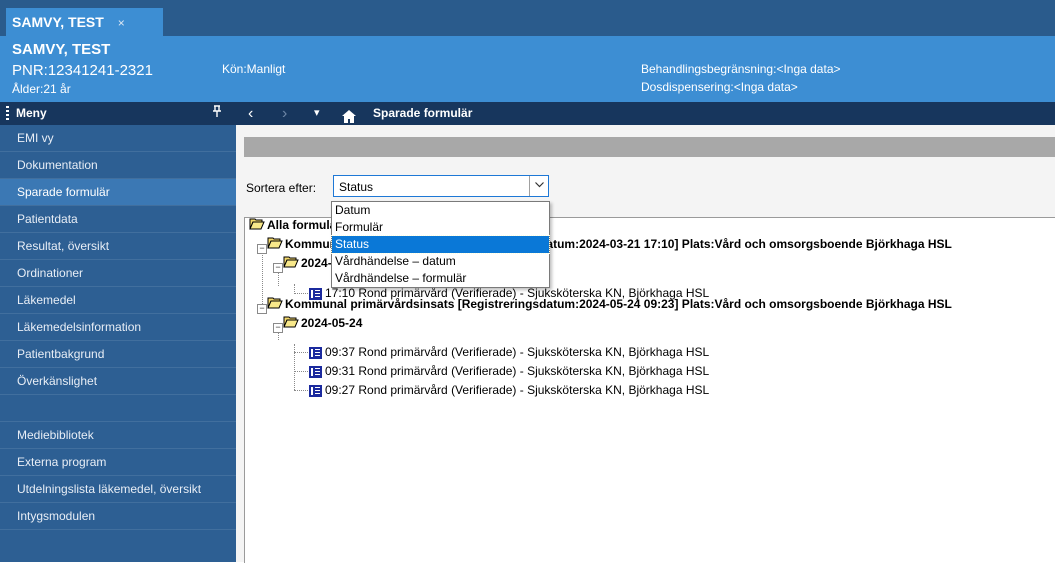 Image resolution: width=1055 pixels, height=563 pixels. I want to click on pin-icon, so click(217, 113).